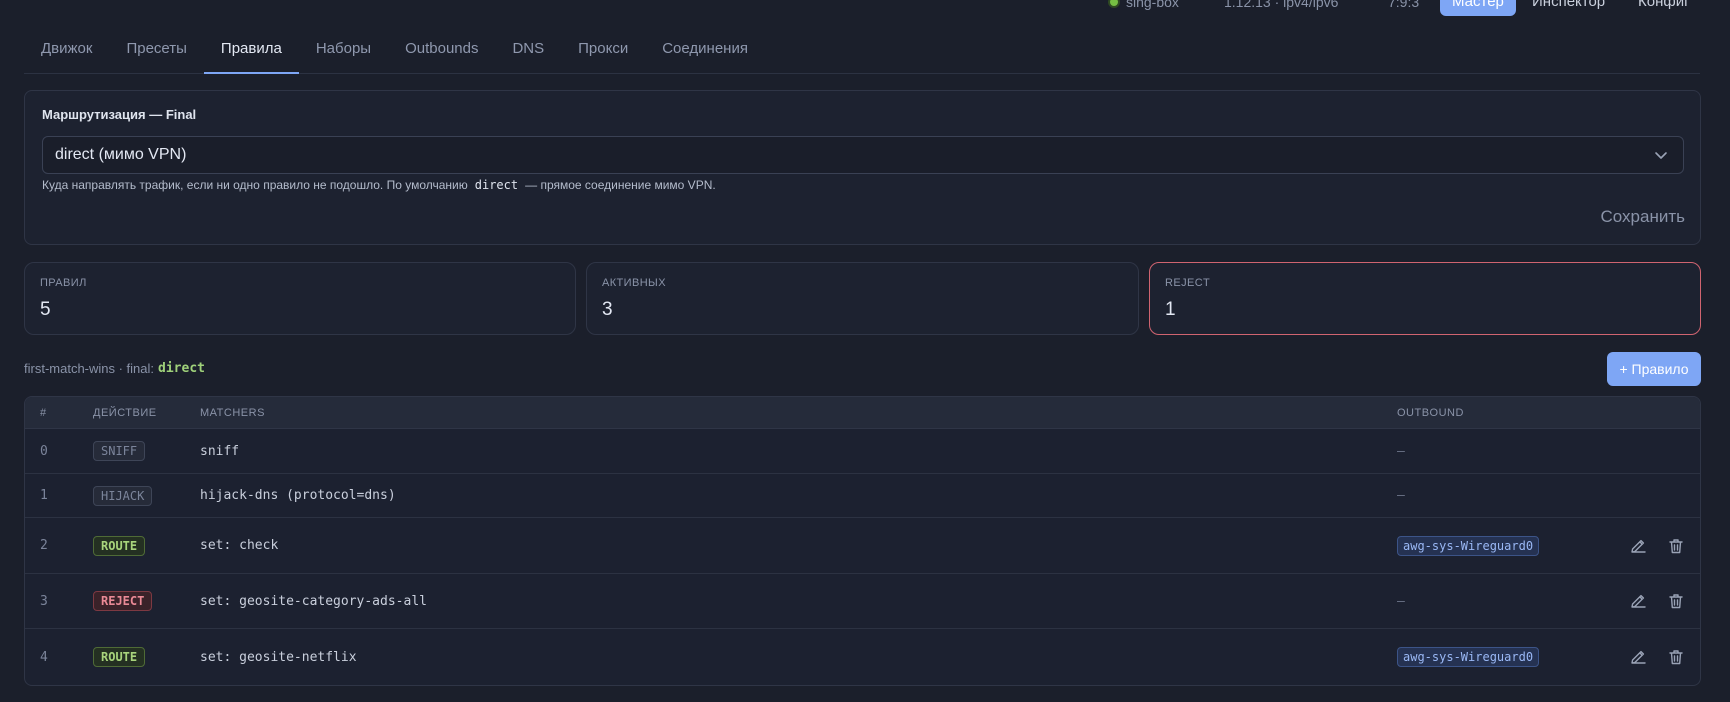 Image resolution: width=1730 pixels, height=702 pixels. Describe the element at coordinates (1114, 4) in the screenshot. I see `status-dot-icon` at that location.